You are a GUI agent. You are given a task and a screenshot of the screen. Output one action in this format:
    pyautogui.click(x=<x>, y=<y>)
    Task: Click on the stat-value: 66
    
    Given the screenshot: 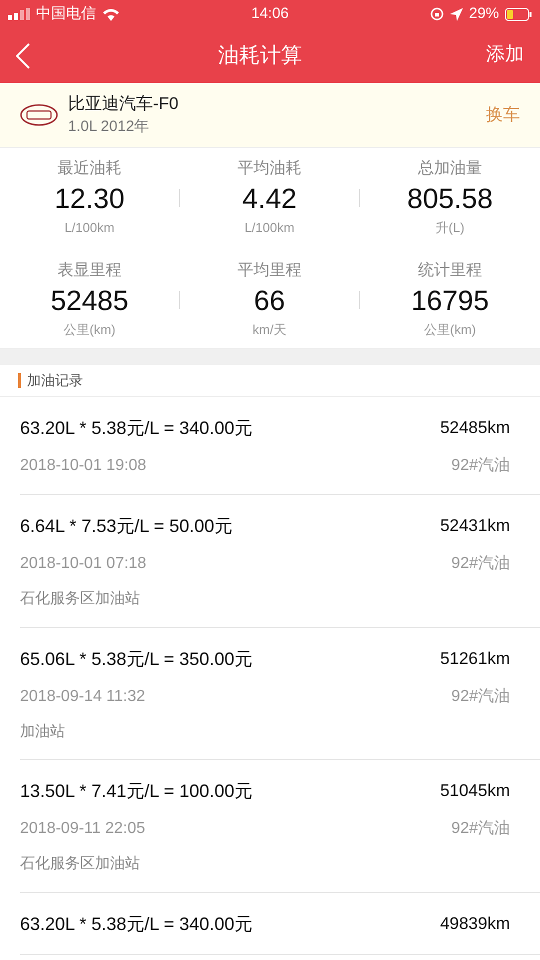 What is the action you would take?
    pyautogui.click(x=270, y=301)
    